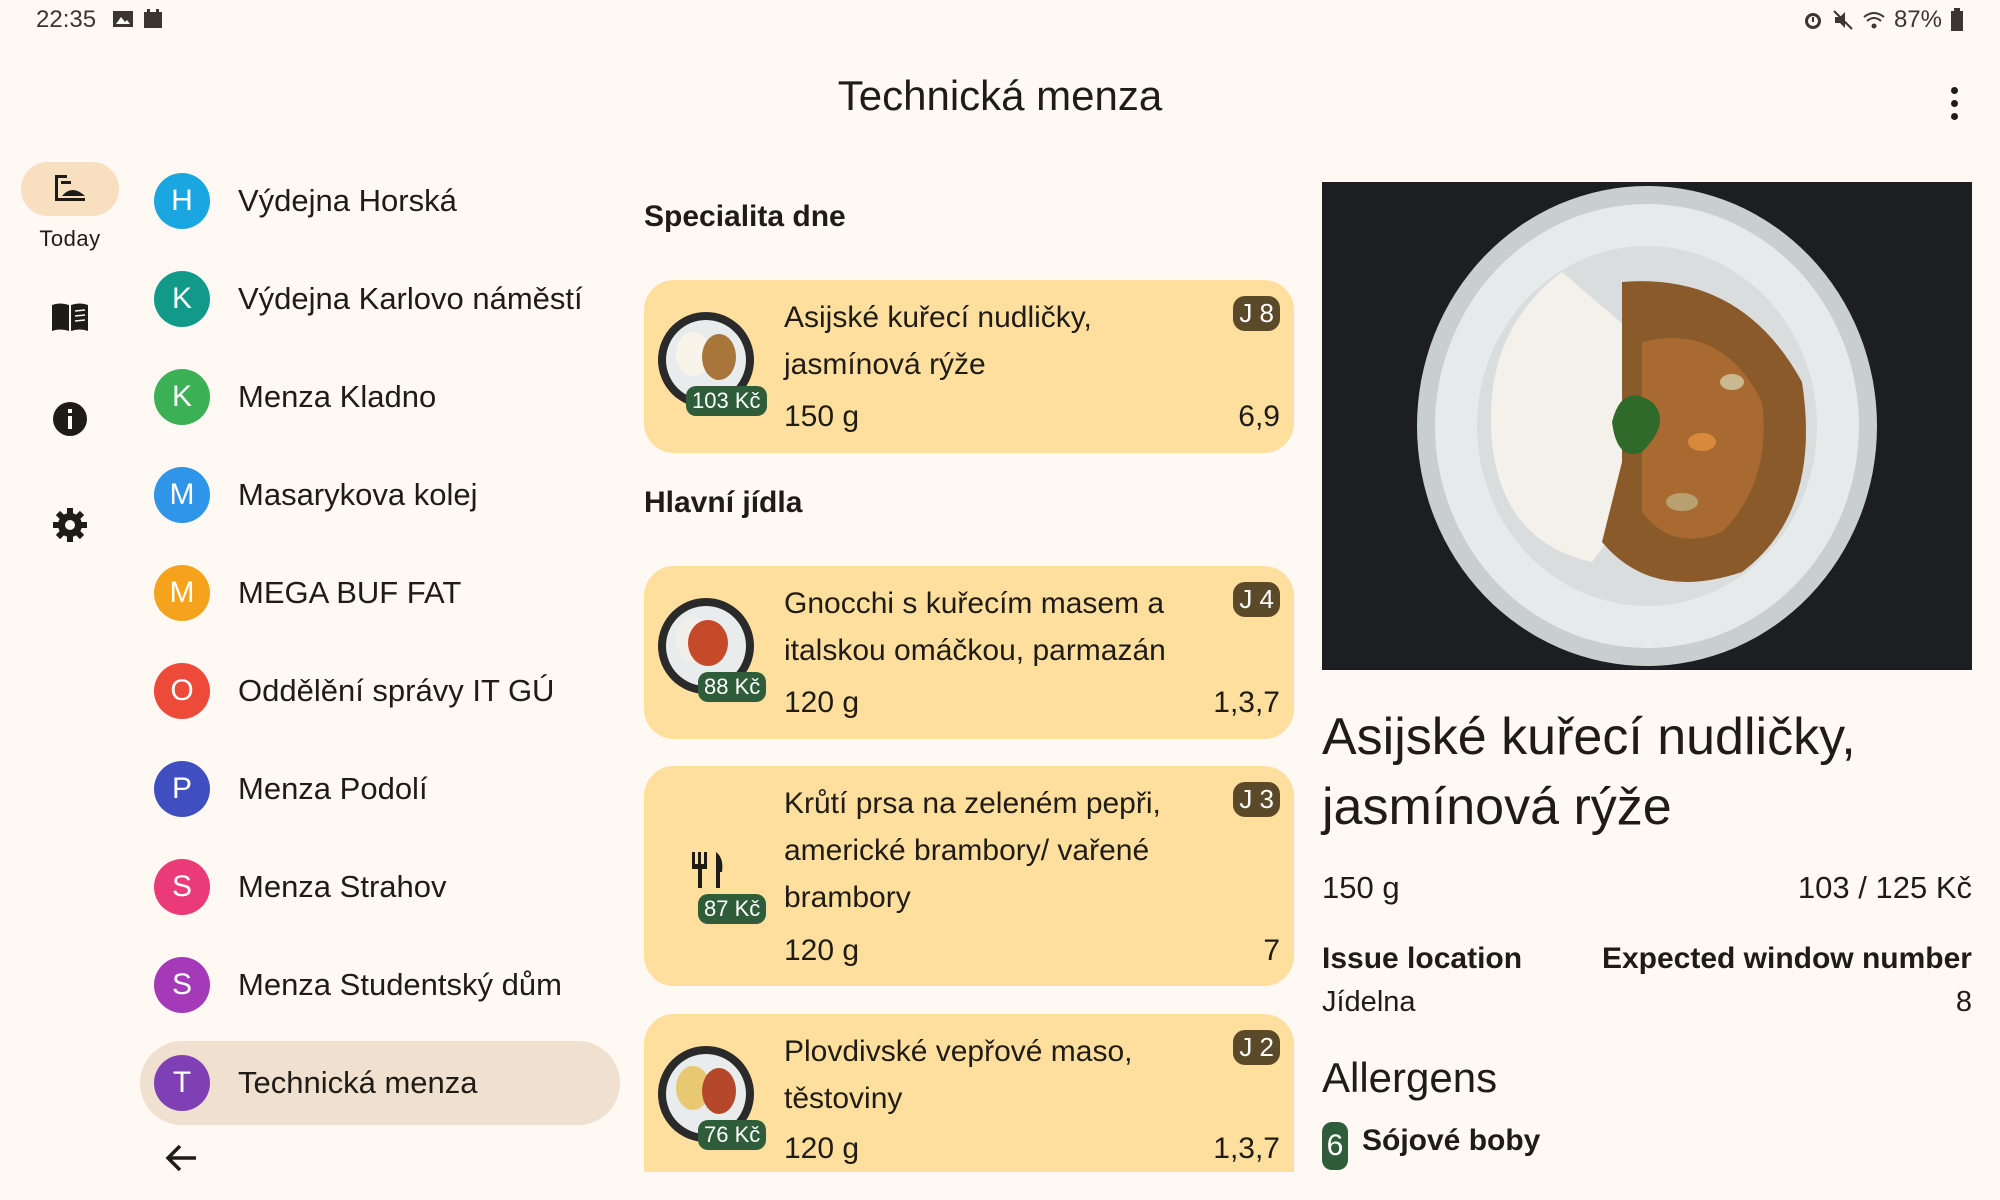 This screenshot has height=1200, width=2000. I want to click on allergen-name: Sójové boby, so click(1451, 1140).